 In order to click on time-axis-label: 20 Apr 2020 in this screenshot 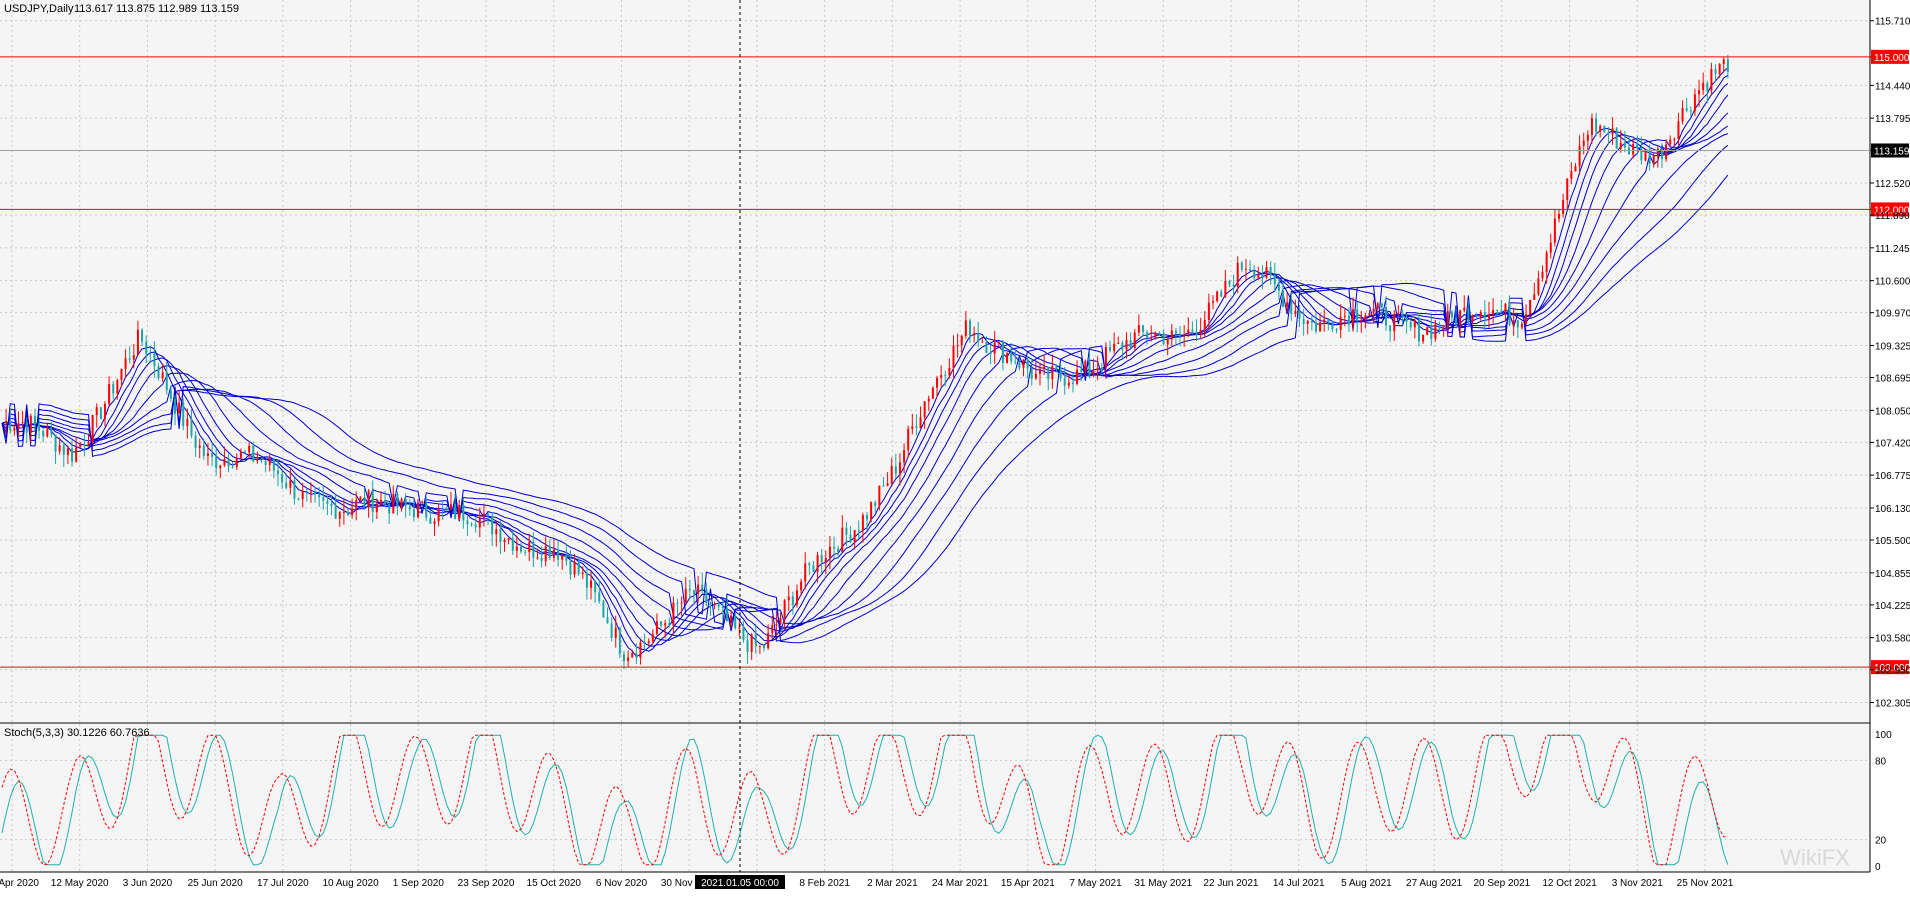, I will do `click(19, 883)`.